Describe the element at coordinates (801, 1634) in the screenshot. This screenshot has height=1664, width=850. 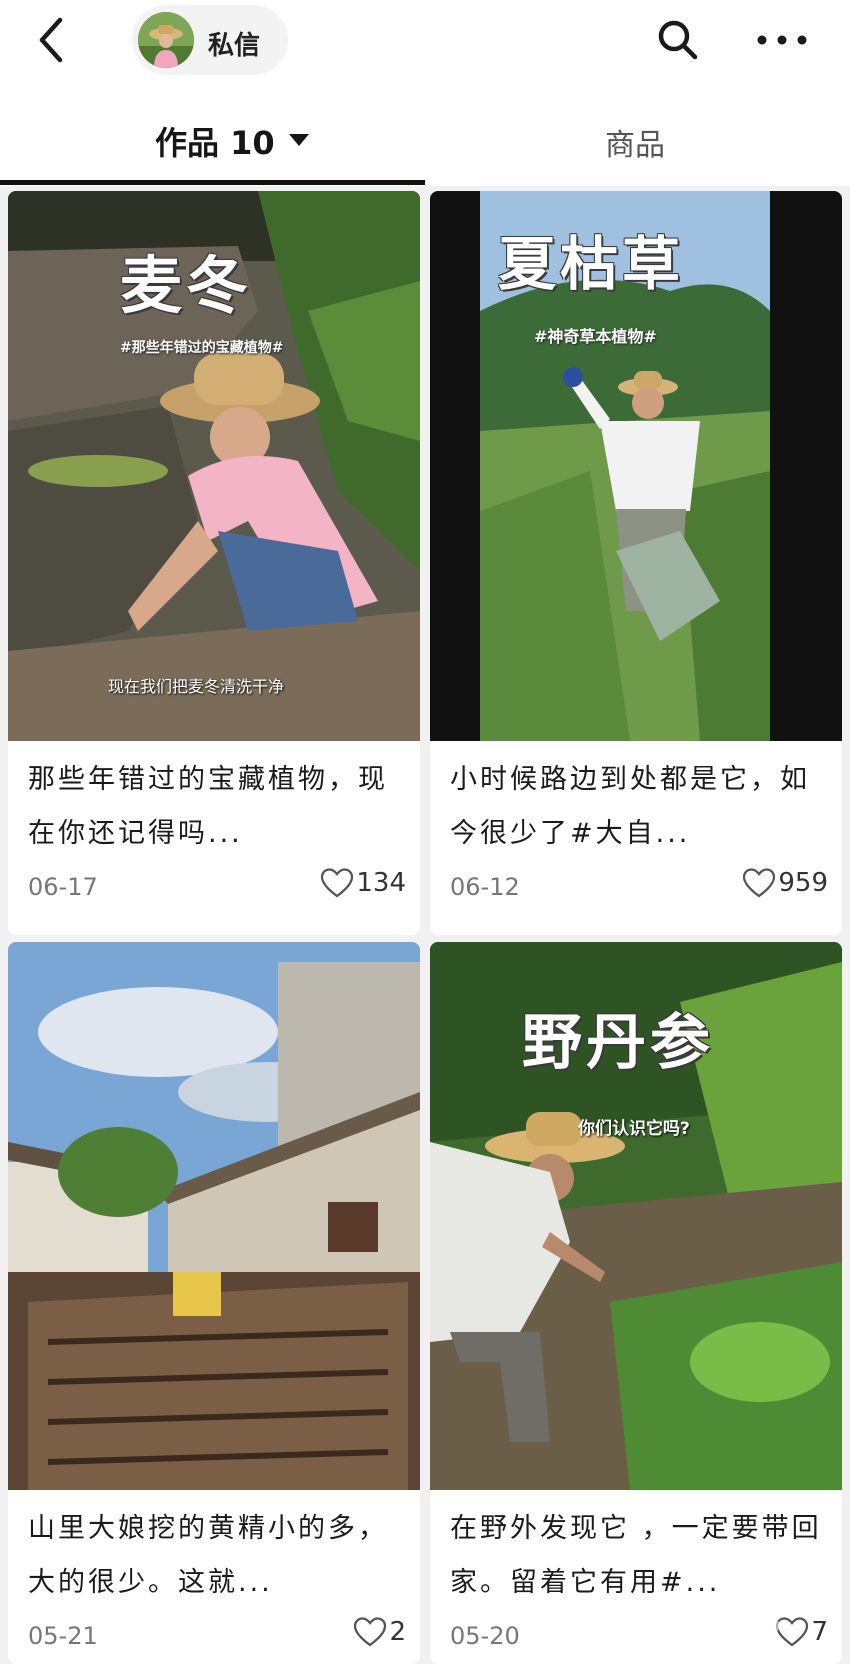
I see `like-button: 7` at that location.